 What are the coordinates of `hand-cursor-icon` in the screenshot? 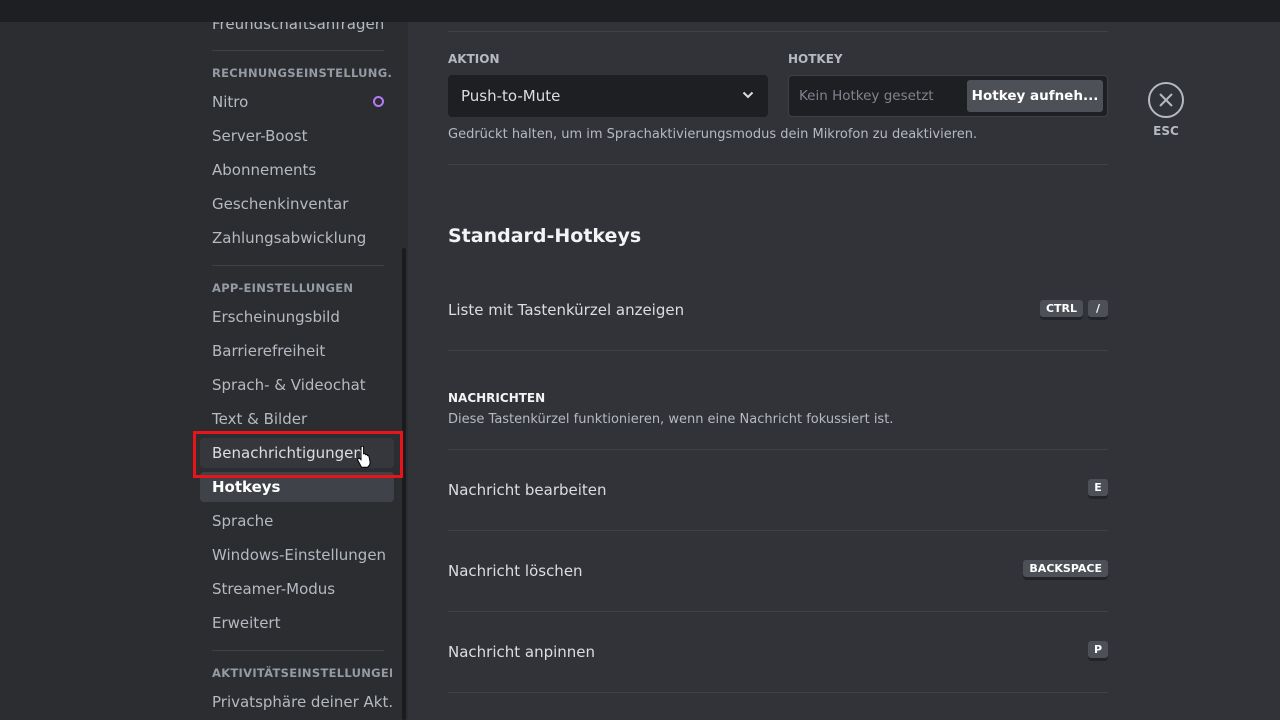 It's located at (364, 457).